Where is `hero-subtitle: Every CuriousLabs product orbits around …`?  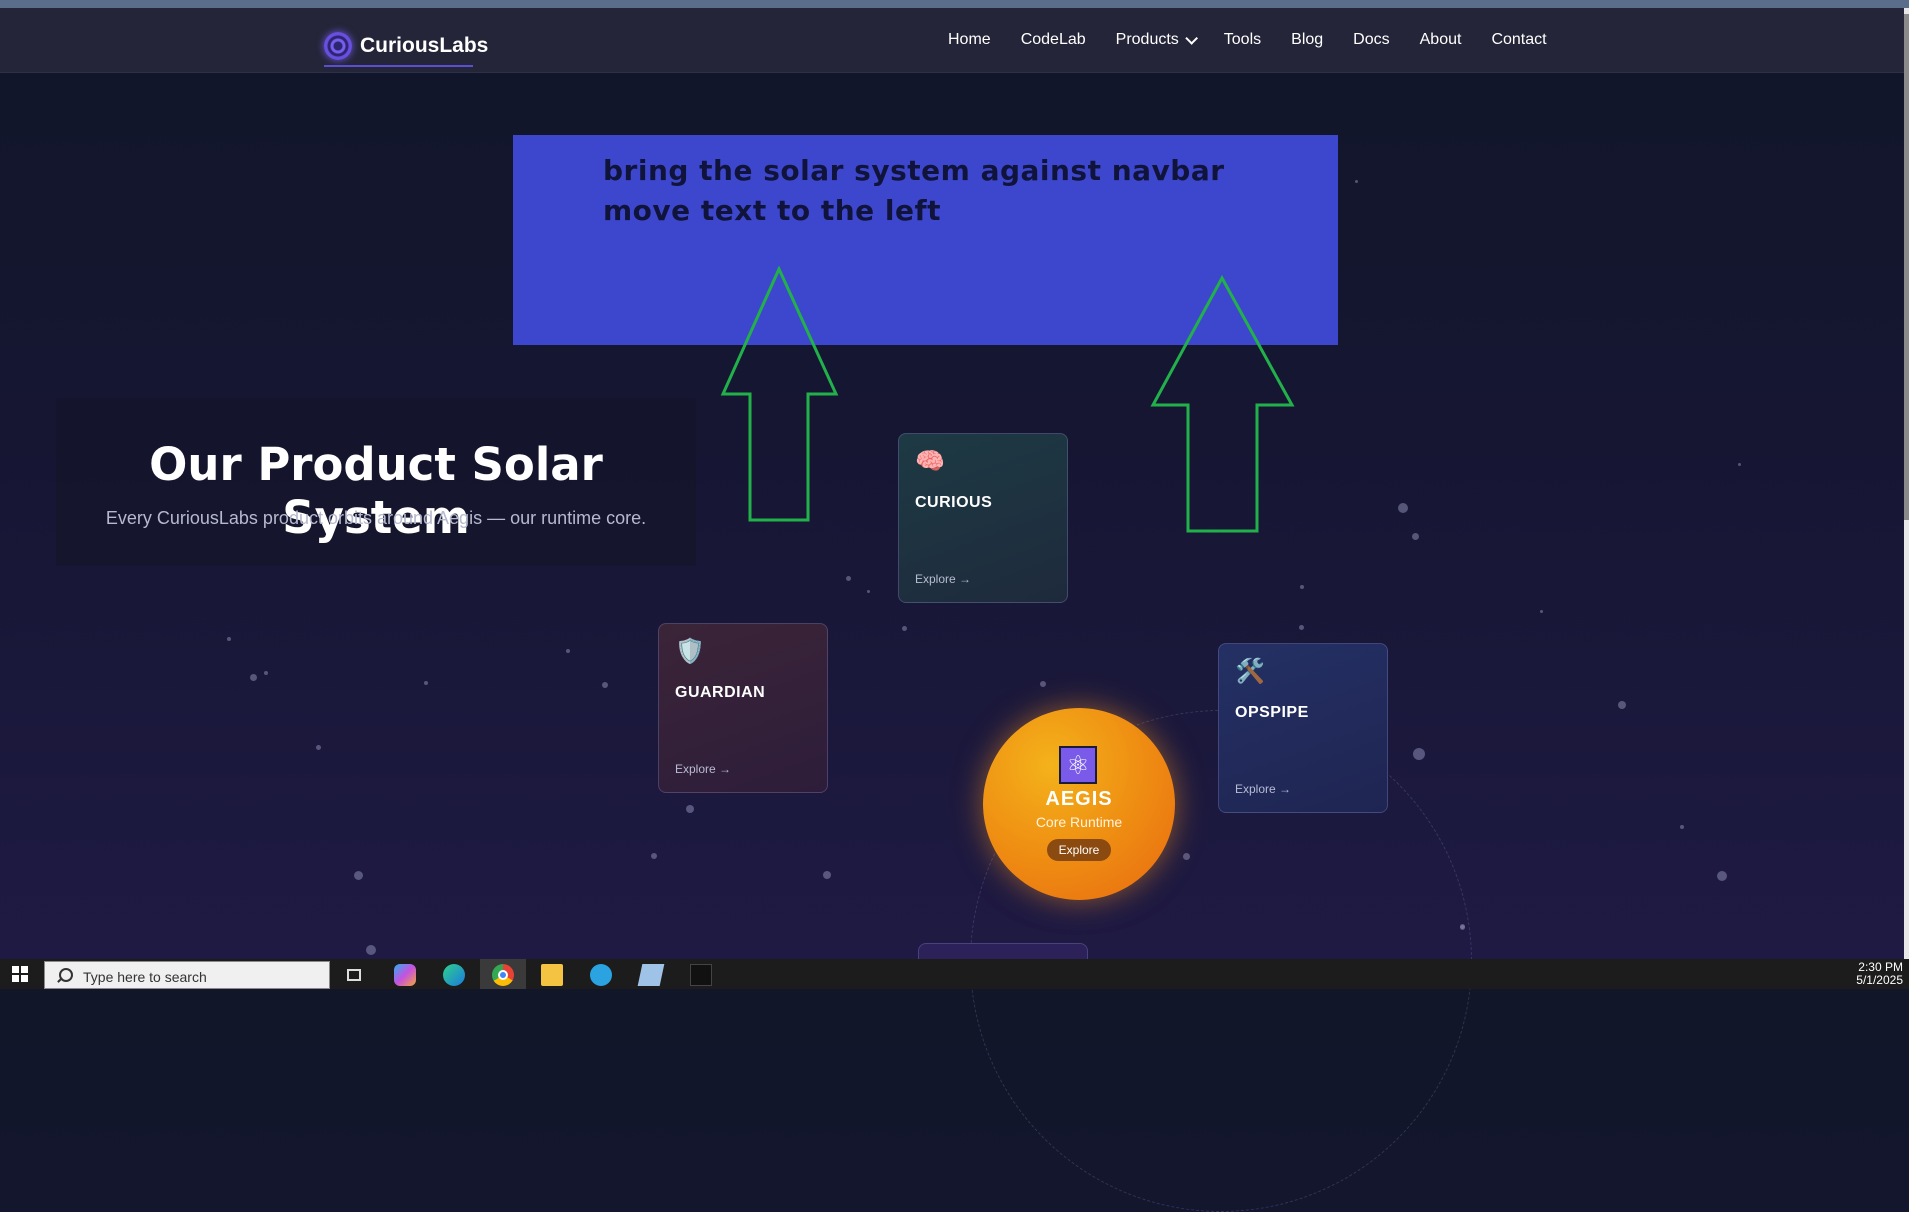
hero-subtitle: Every CuriousLabs product orbits around … is located at coordinates (376, 518).